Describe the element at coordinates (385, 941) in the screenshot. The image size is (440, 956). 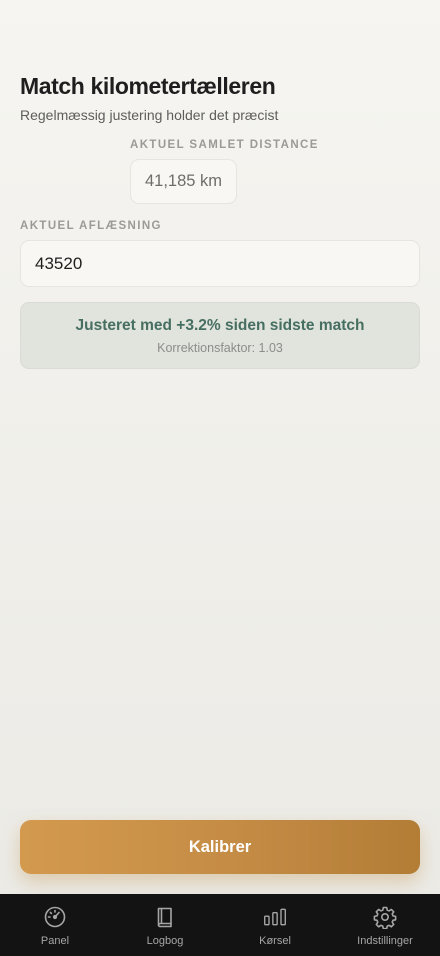
I see `tab-indstillinger-label: Indstillinger` at that location.